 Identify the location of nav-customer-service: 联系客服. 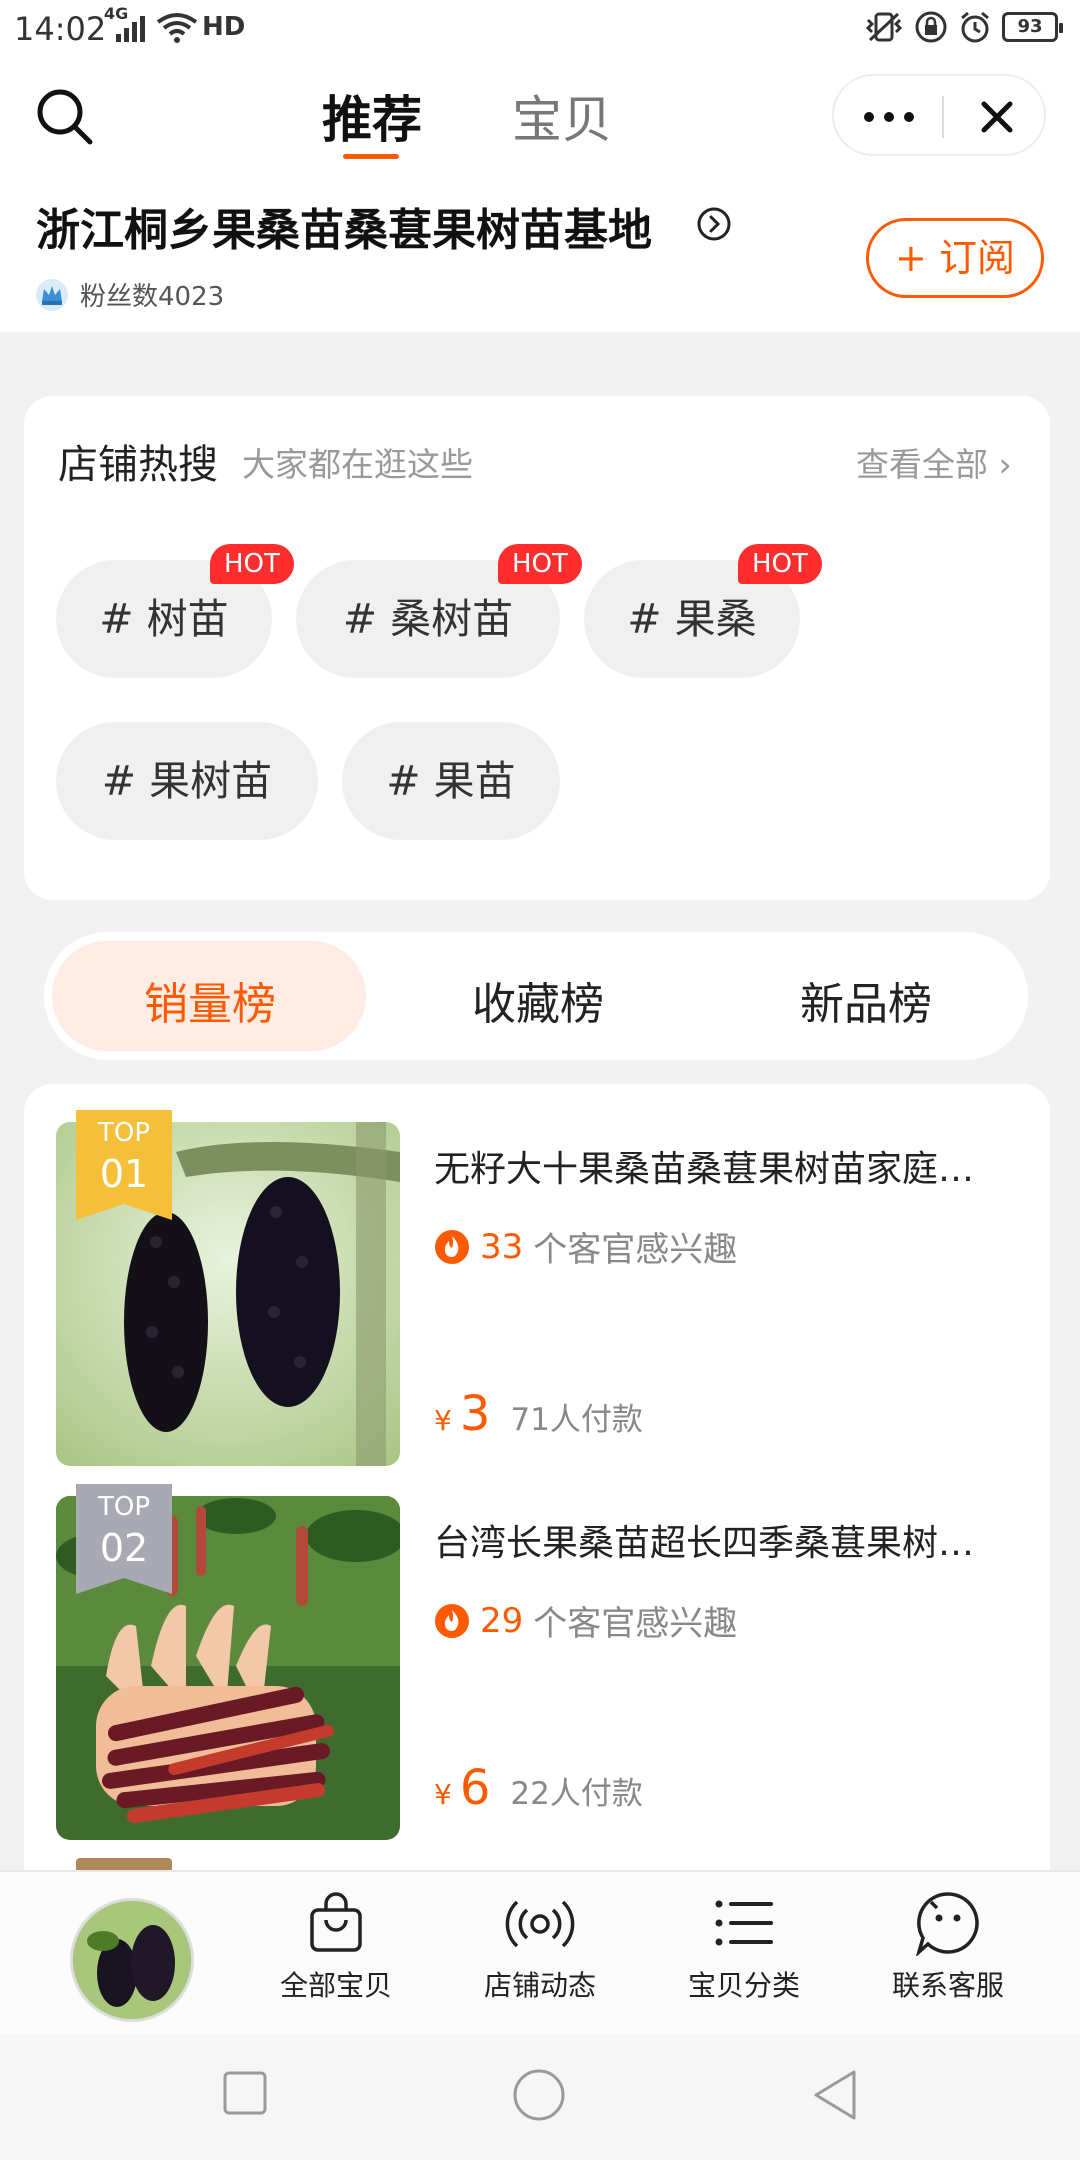
(948, 1947).